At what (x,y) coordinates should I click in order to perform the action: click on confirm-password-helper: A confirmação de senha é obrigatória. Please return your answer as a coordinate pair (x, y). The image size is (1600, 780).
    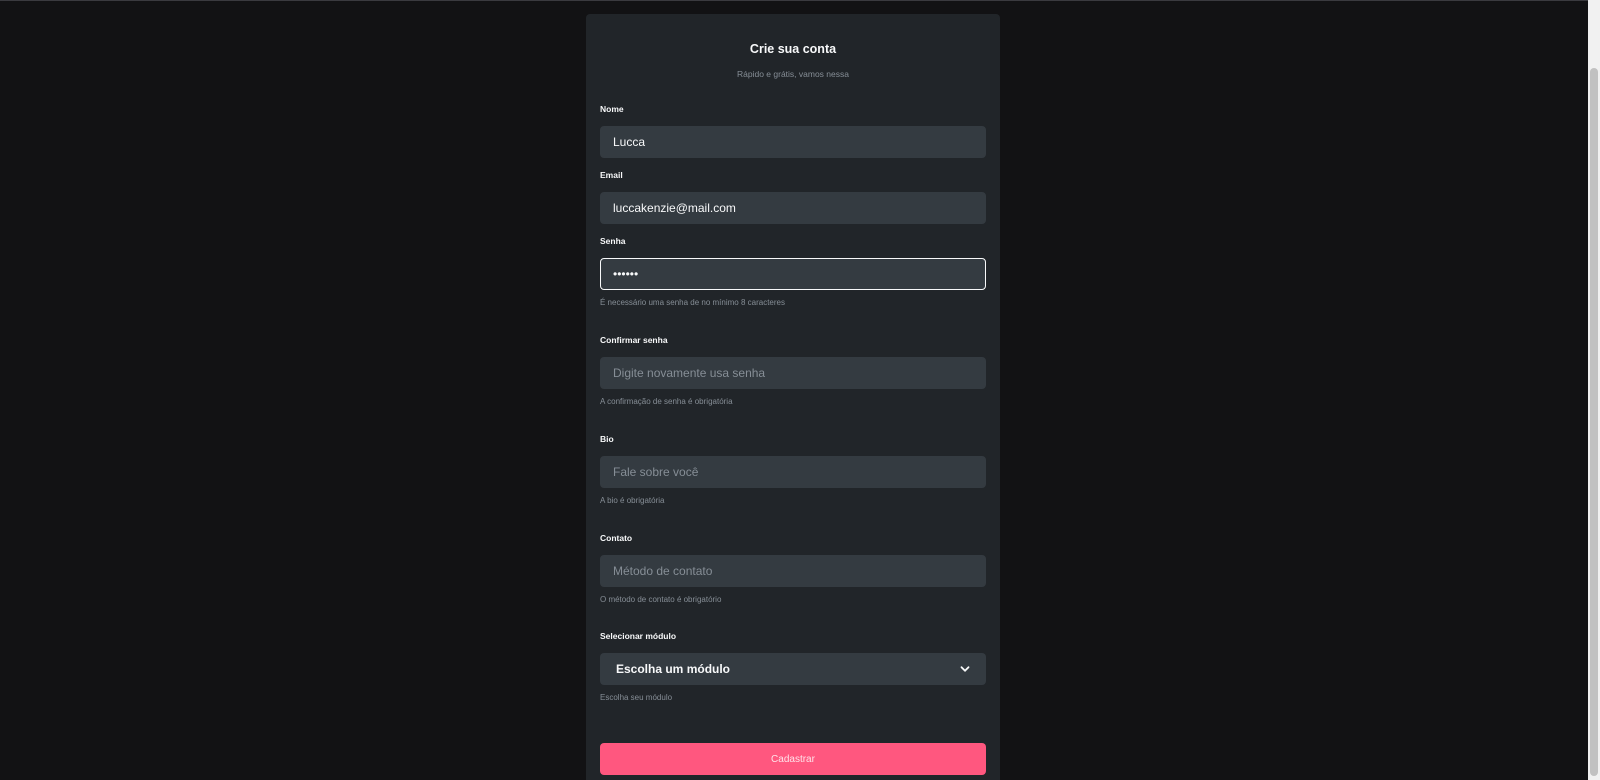
    Looking at the image, I should click on (666, 401).